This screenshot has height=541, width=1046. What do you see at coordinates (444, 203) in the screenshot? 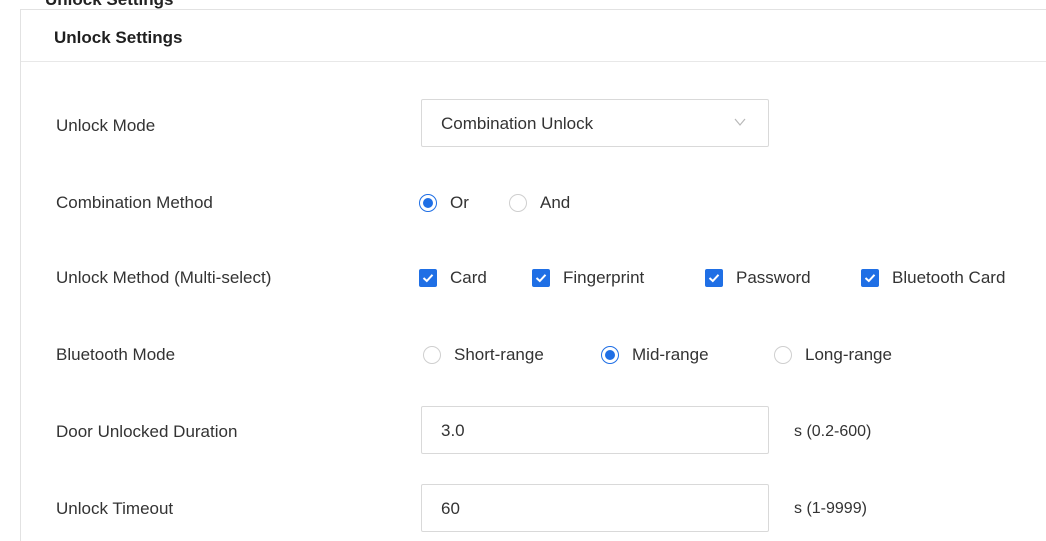
I see `combination-or-radio: Or` at bounding box center [444, 203].